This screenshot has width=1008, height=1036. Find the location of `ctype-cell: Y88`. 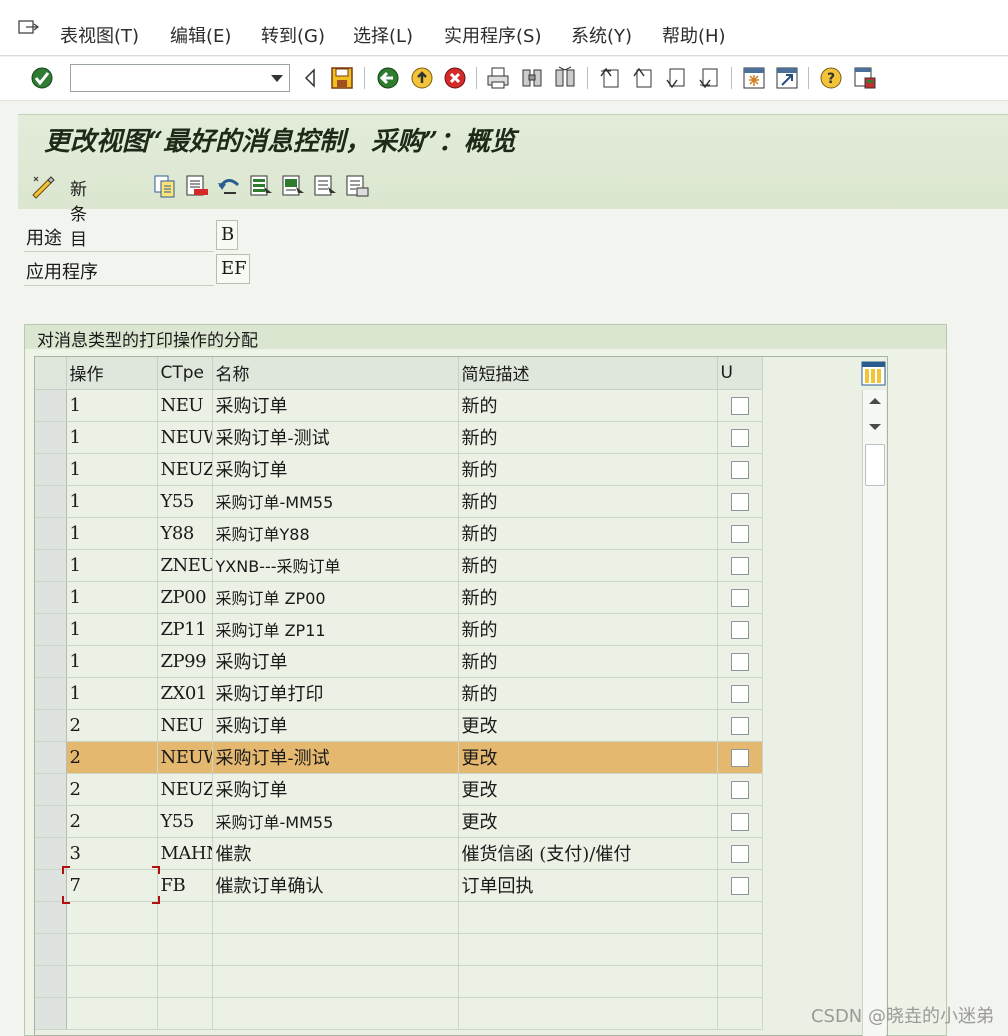

ctype-cell: Y88 is located at coordinates (185, 533).